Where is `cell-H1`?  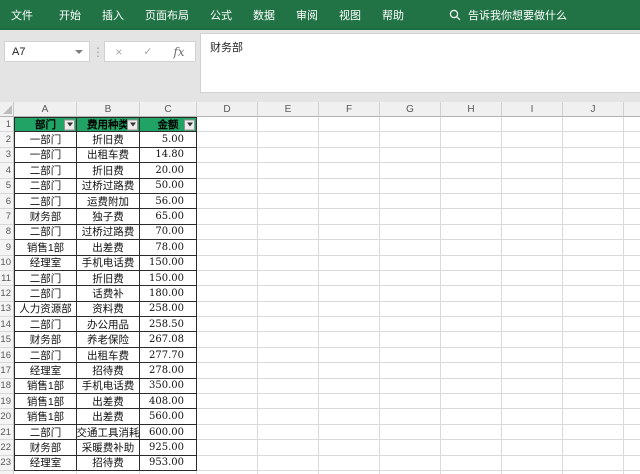
cell-H1 is located at coordinates (471, 125).